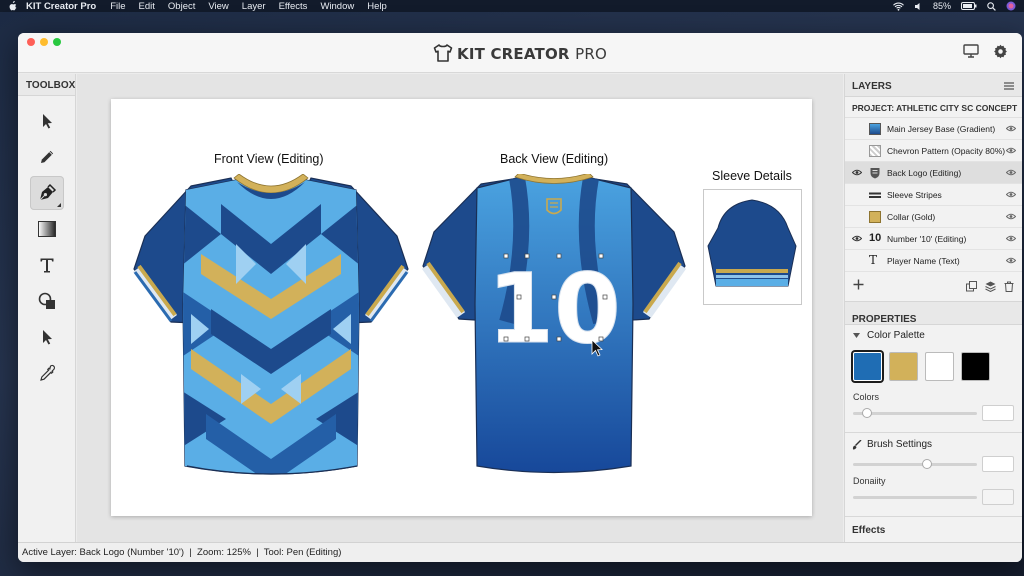 The width and height of the screenshot is (1024, 576). Describe the element at coordinates (271, 326) in the screenshot. I see `front-jersey` at that location.